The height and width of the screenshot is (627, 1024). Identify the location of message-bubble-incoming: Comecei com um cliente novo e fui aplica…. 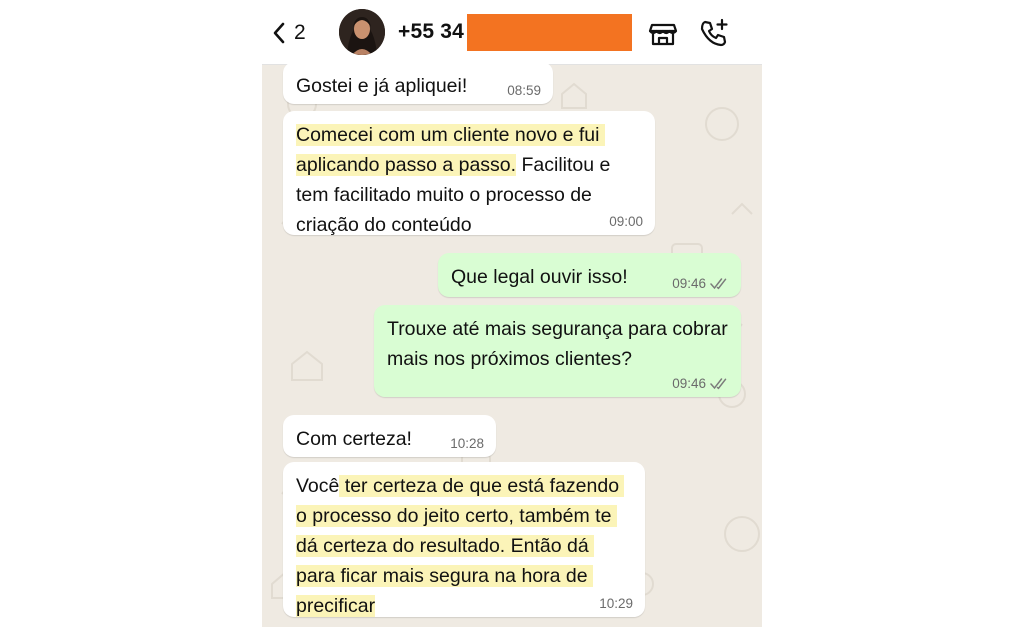
(469, 173).